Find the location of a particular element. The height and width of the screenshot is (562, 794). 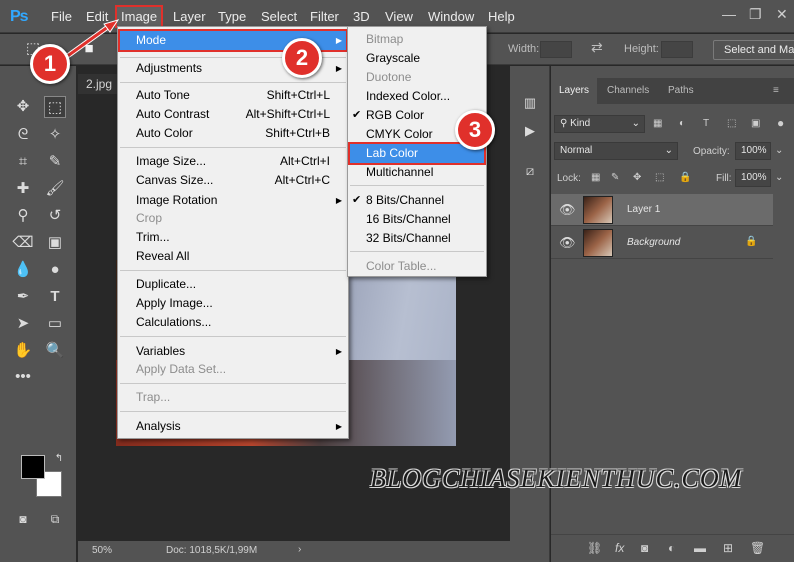

properties-panel-icon: ⧄ is located at coordinates (530, 171).